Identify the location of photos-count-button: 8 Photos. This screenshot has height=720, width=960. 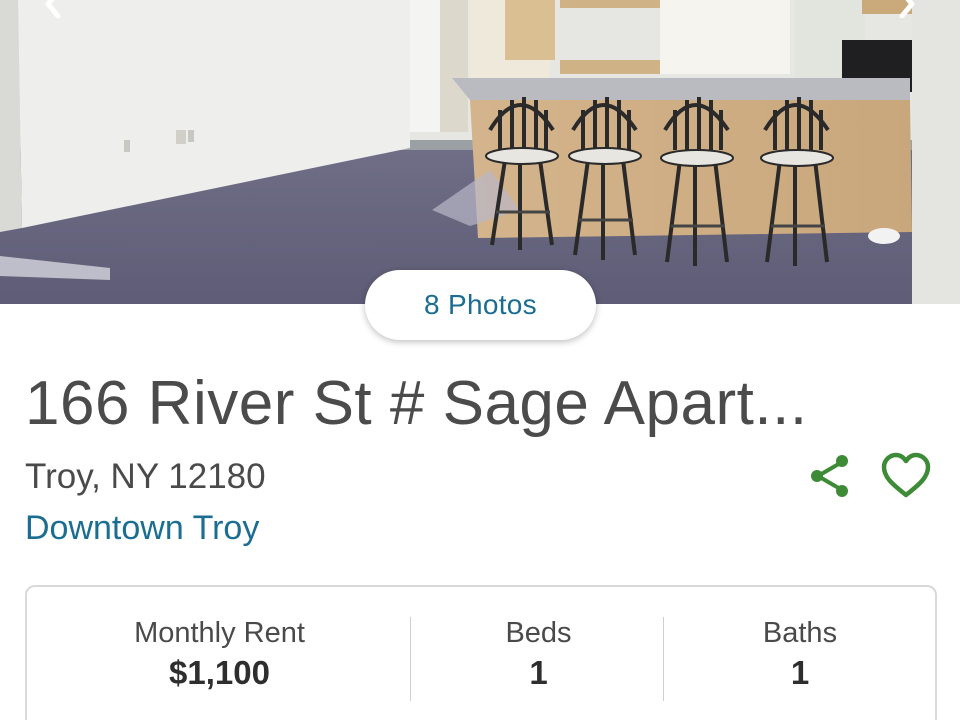
(480, 305).